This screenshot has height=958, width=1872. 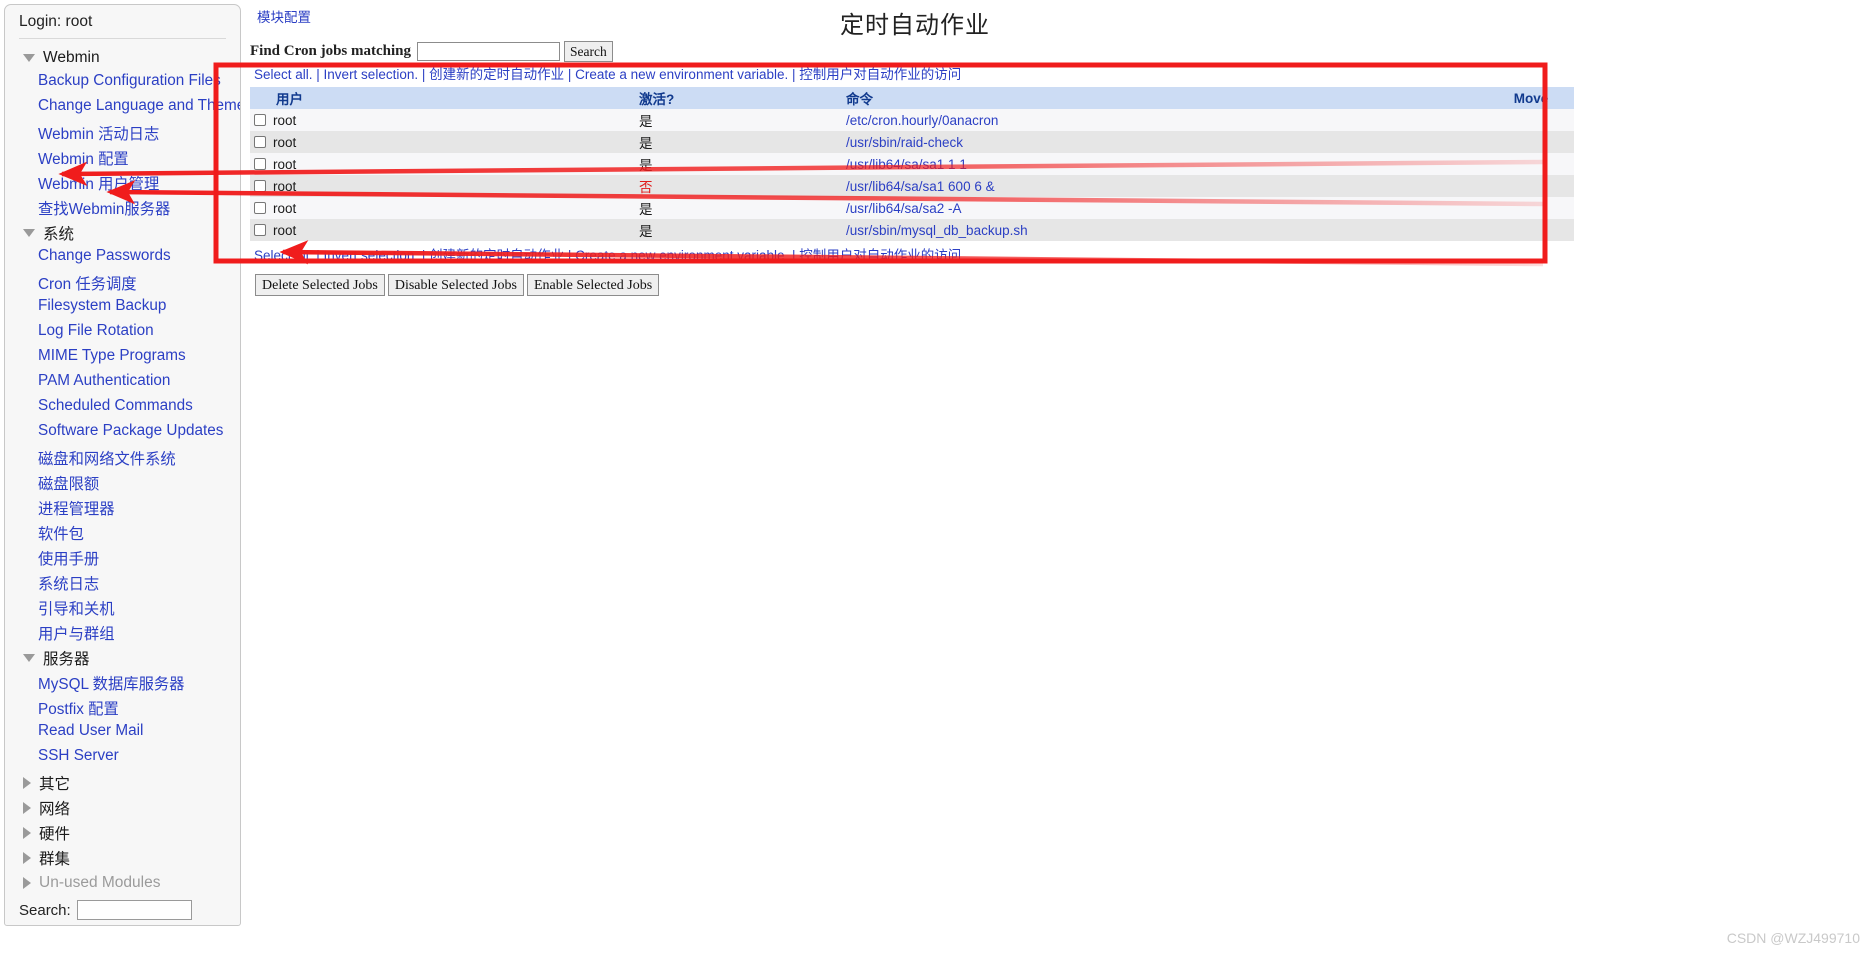 I want to click on sidebar-item: 磁盘限额, so click(x=122, y=482).